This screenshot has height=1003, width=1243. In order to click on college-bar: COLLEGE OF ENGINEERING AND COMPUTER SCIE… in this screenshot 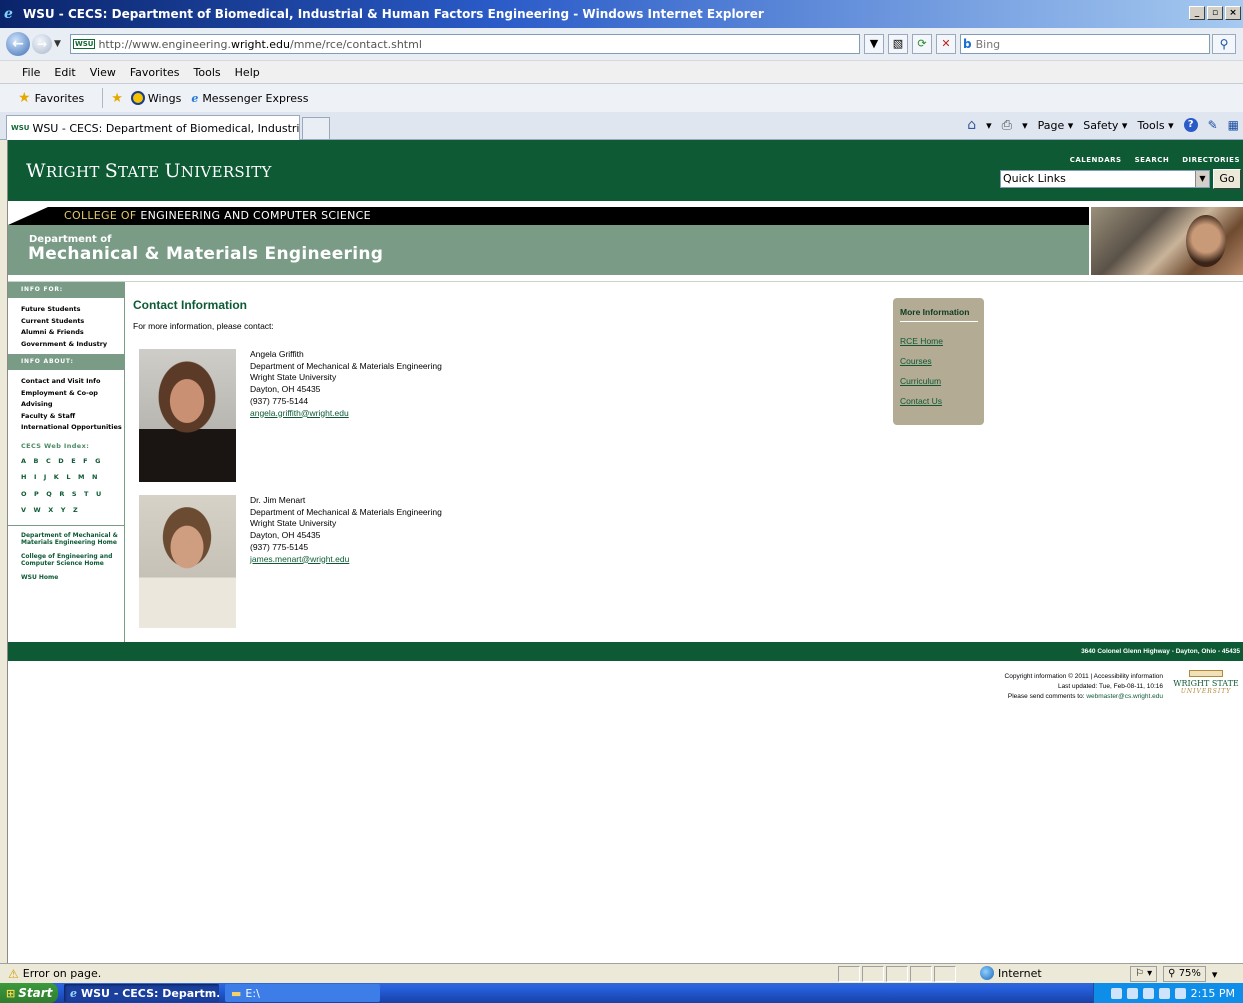, I will do `click(548, 216)`.